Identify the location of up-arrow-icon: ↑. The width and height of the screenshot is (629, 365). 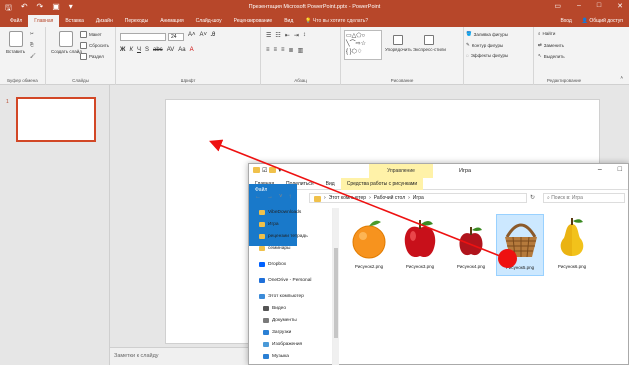
(290, 197).